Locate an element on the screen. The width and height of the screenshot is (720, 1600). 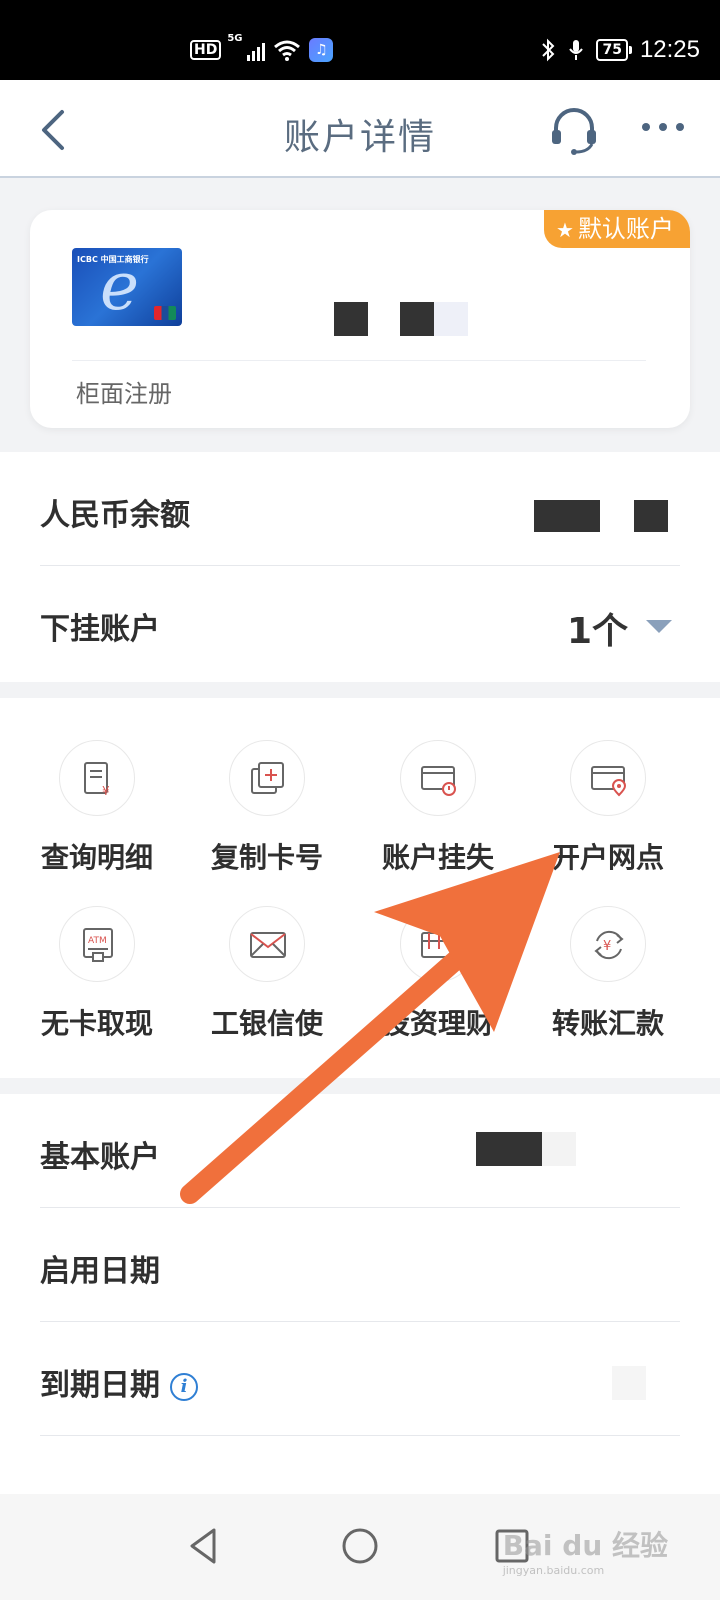
e-logo-icon: e is located at coordinates (120, 286).